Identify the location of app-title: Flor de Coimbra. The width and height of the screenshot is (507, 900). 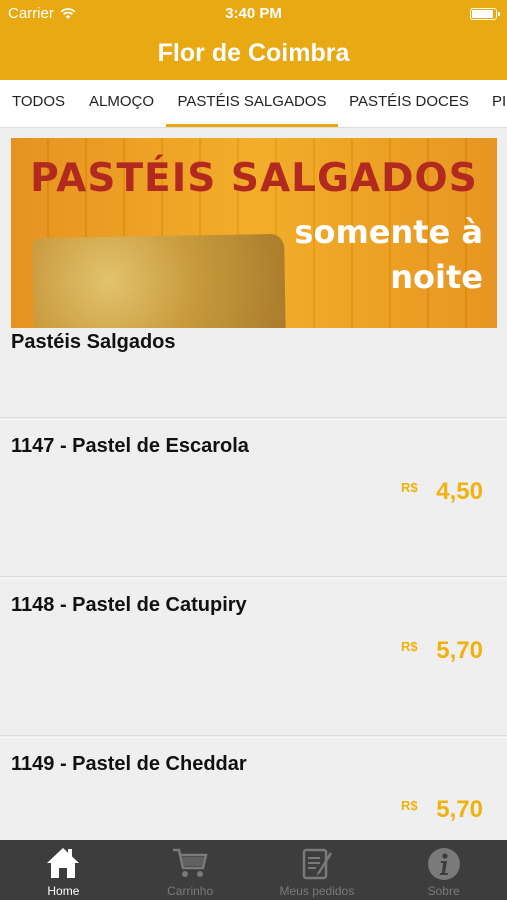
(253, 53).